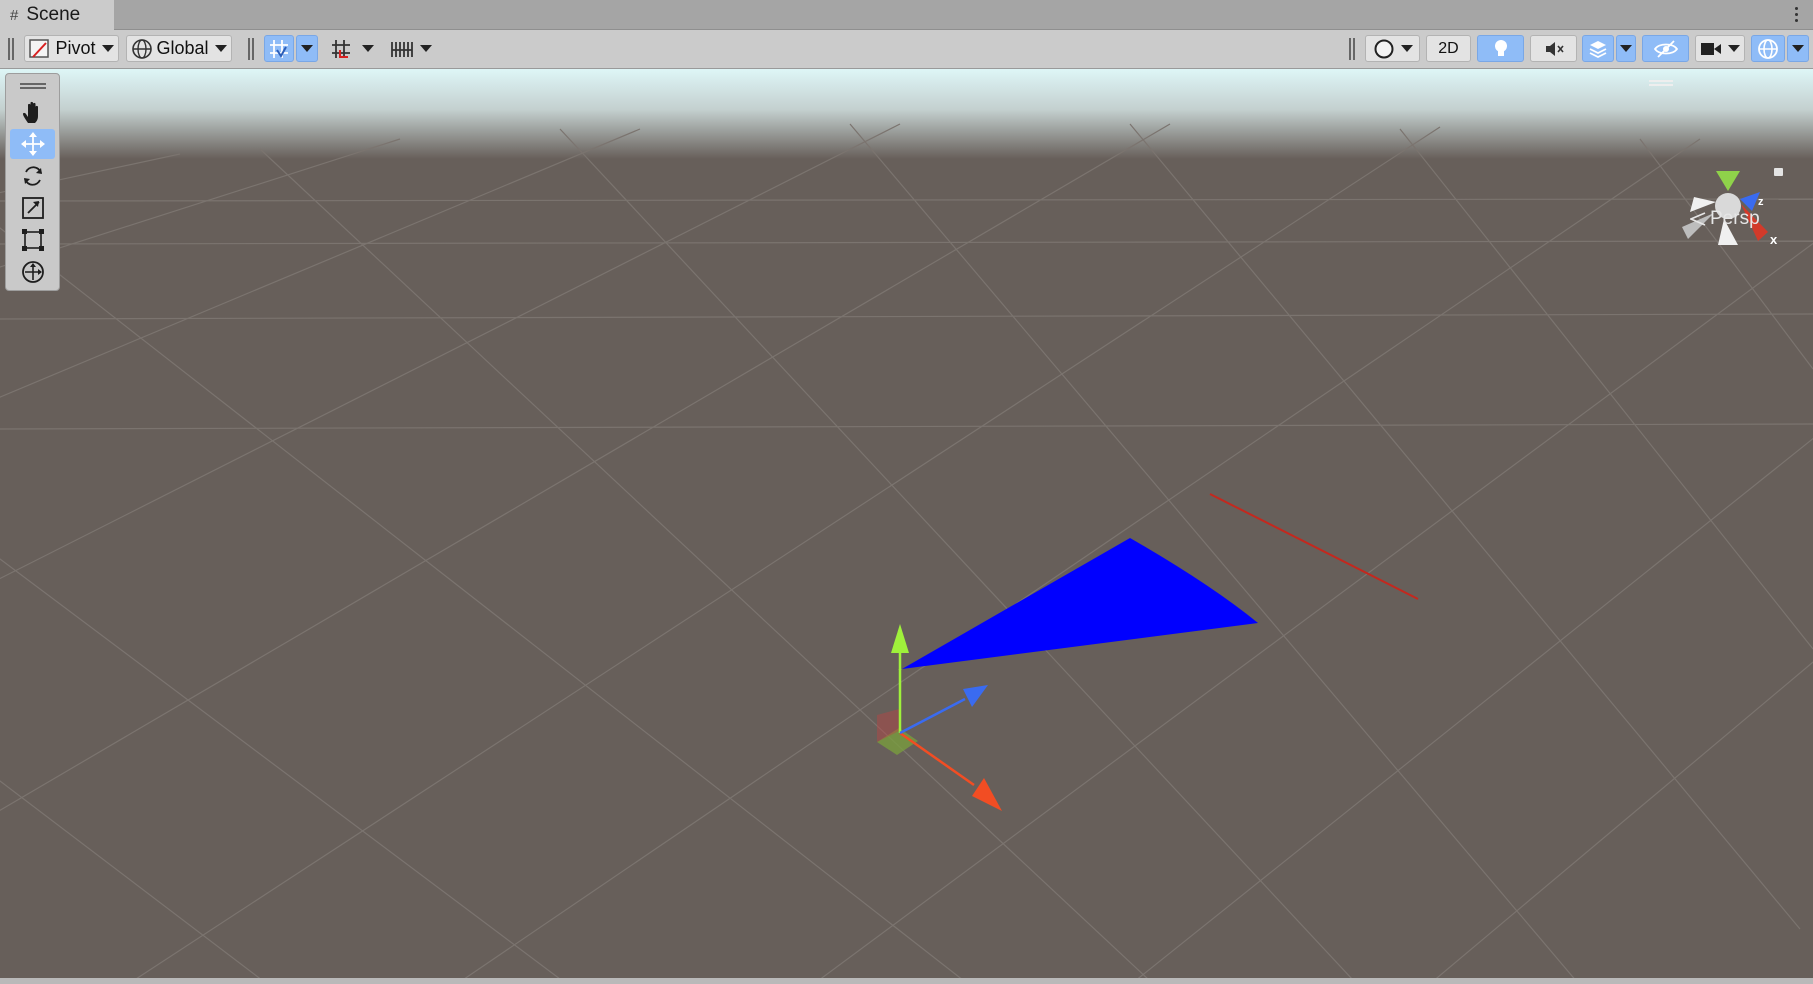 The height and width of the screenshot is (984, 1813). I want to click on effects-dropdown, so click(1626, 48).